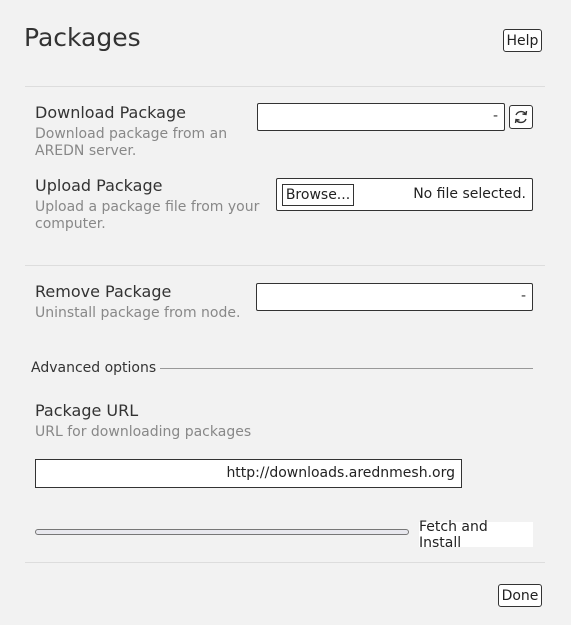 The height and width of the screenshot is (625, 571). What do you see at coordinates (143, 432) in the screenshot?
I see `package-url-description: URL for downloading packages` at bounding box center [143, 432].